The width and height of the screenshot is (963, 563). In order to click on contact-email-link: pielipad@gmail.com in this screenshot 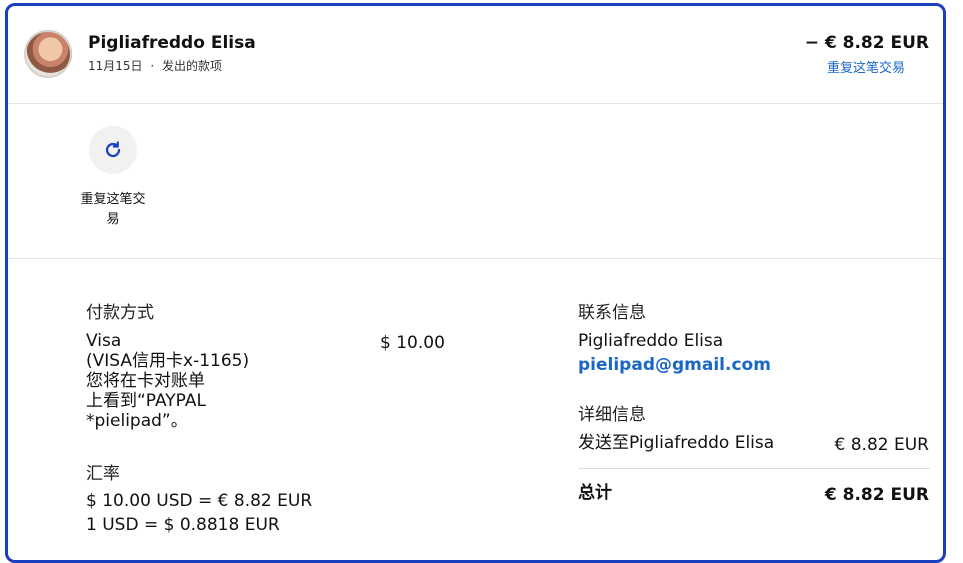, I will do `click(674, 365)`.